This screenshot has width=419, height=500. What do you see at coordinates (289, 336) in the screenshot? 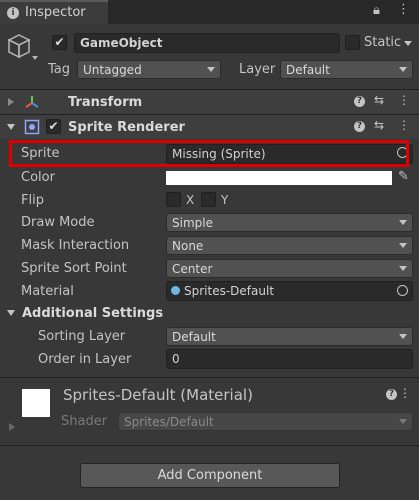
I see `sorting-layer-dropdown: Default` at bounding box center [289, 336].